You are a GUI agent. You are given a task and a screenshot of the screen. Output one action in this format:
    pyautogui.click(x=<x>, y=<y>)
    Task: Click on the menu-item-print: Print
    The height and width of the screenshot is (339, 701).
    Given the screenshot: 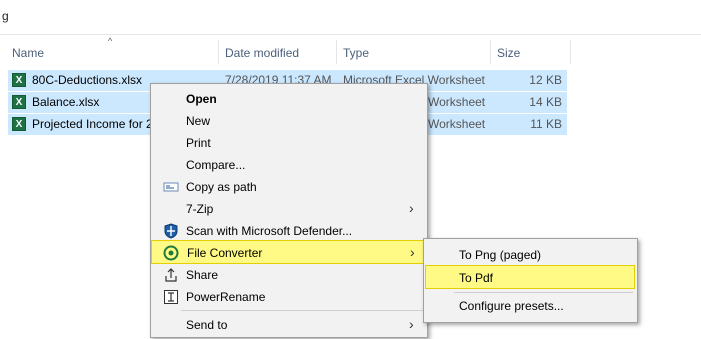 What is the action you would take?
    pyautogui.click(x=289, y=143)
    